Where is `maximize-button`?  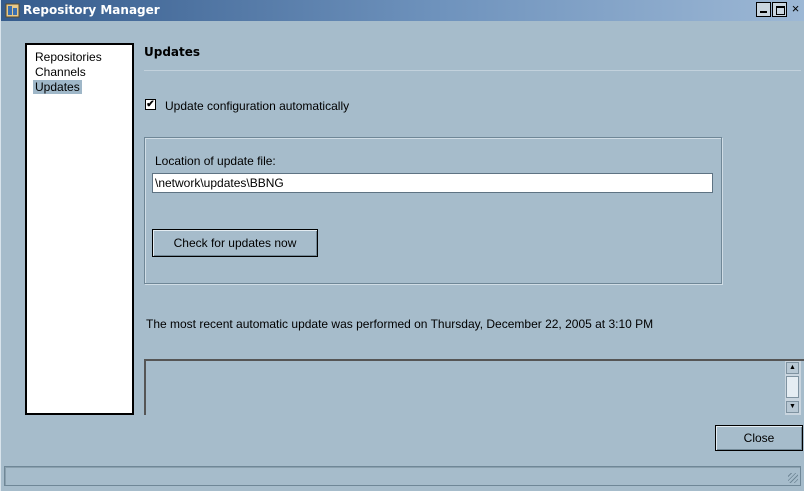 maximize-button is located at coordinates (779, 9).